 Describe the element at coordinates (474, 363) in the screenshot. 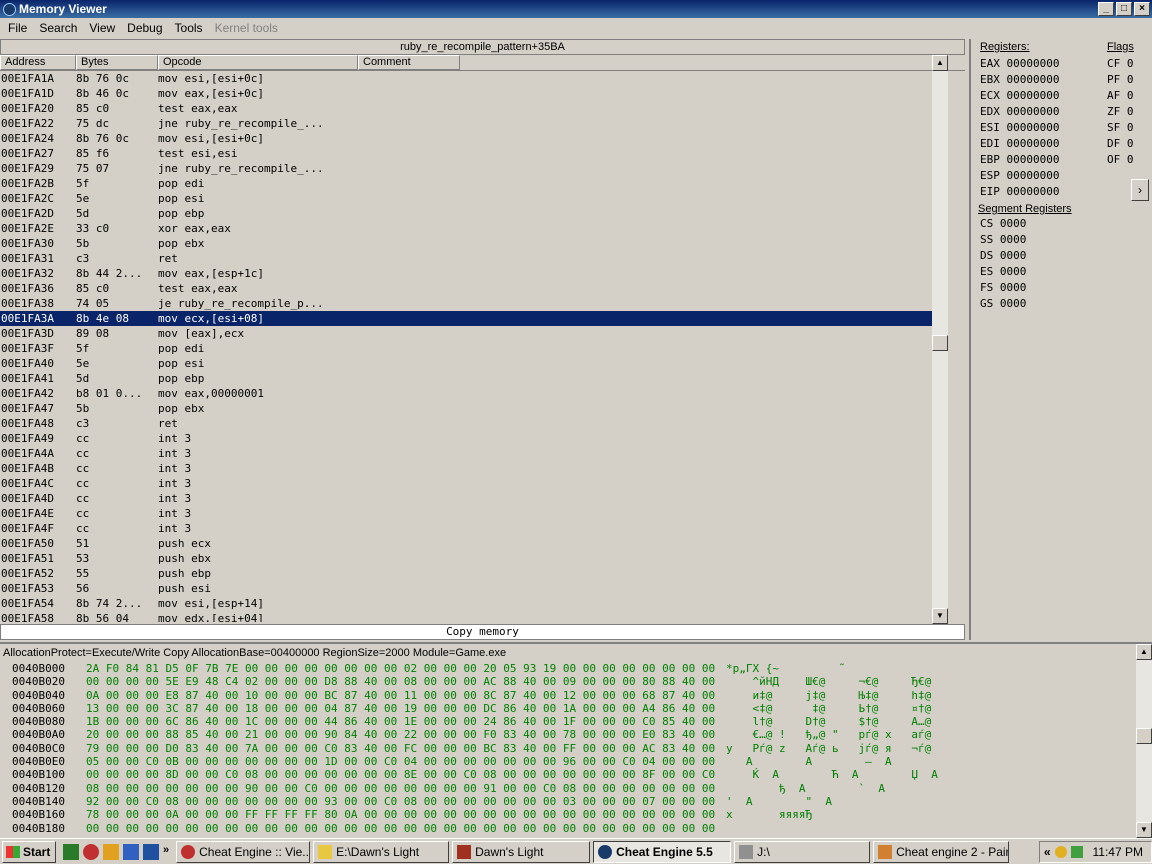

I see `disassembly-row: 00E1FA40 5e pop esi` at that location.